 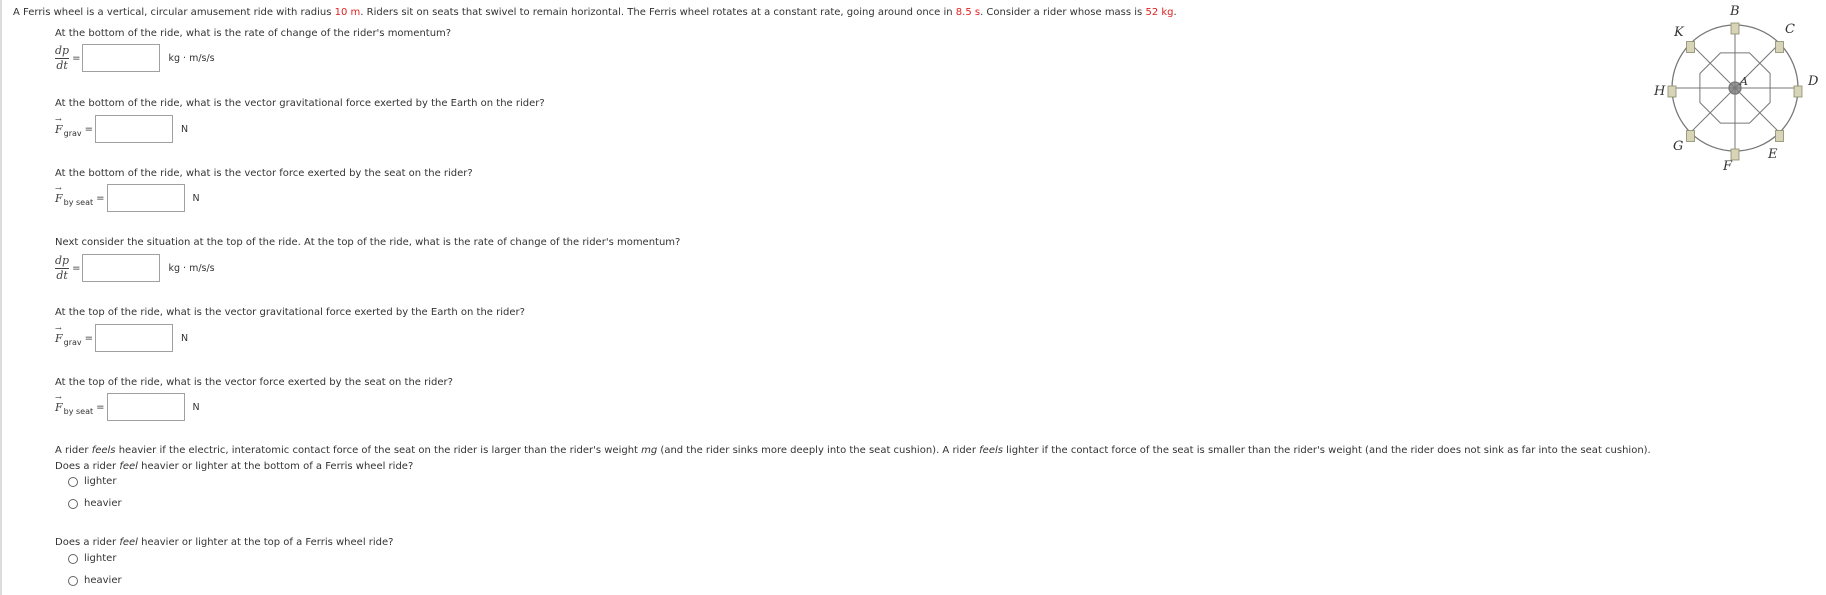 I want to click on radio-bottom-heavier: heavier, so click(x=95, y=503).